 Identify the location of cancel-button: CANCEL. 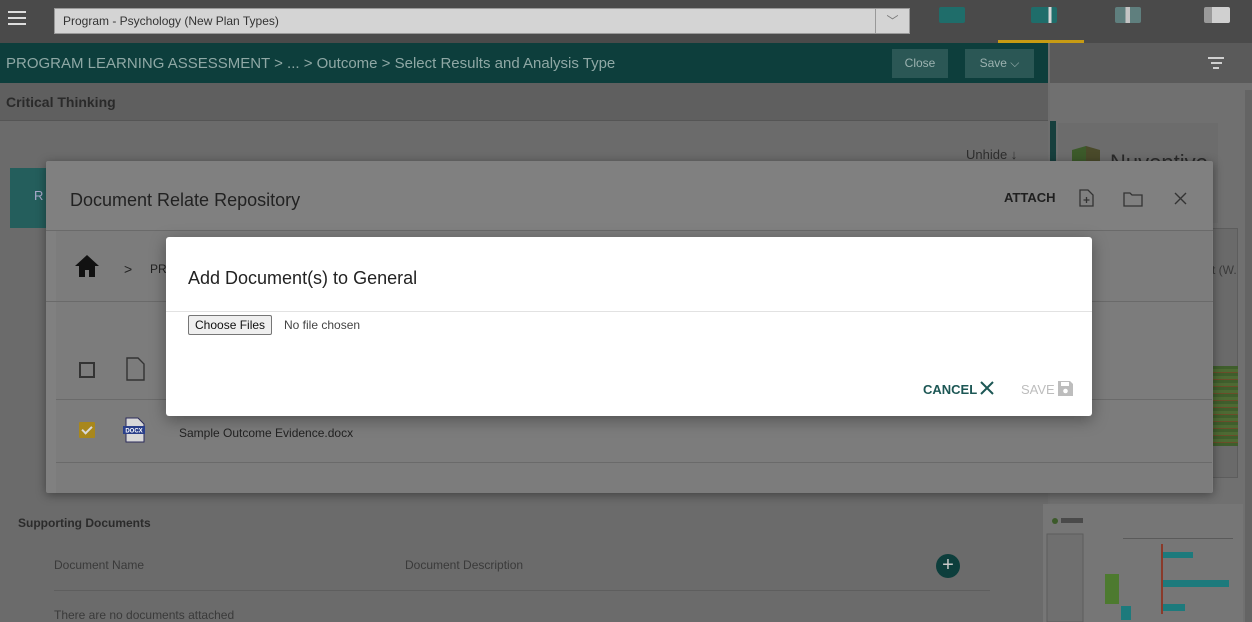
(950, 389).